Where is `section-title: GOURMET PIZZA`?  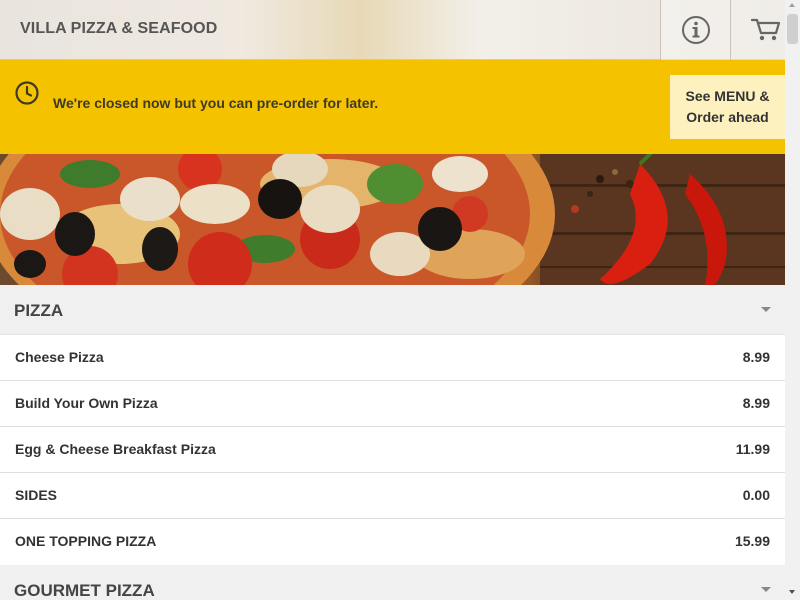
section-title: GOURMET PIZZA is located at coordinates (84, 590).